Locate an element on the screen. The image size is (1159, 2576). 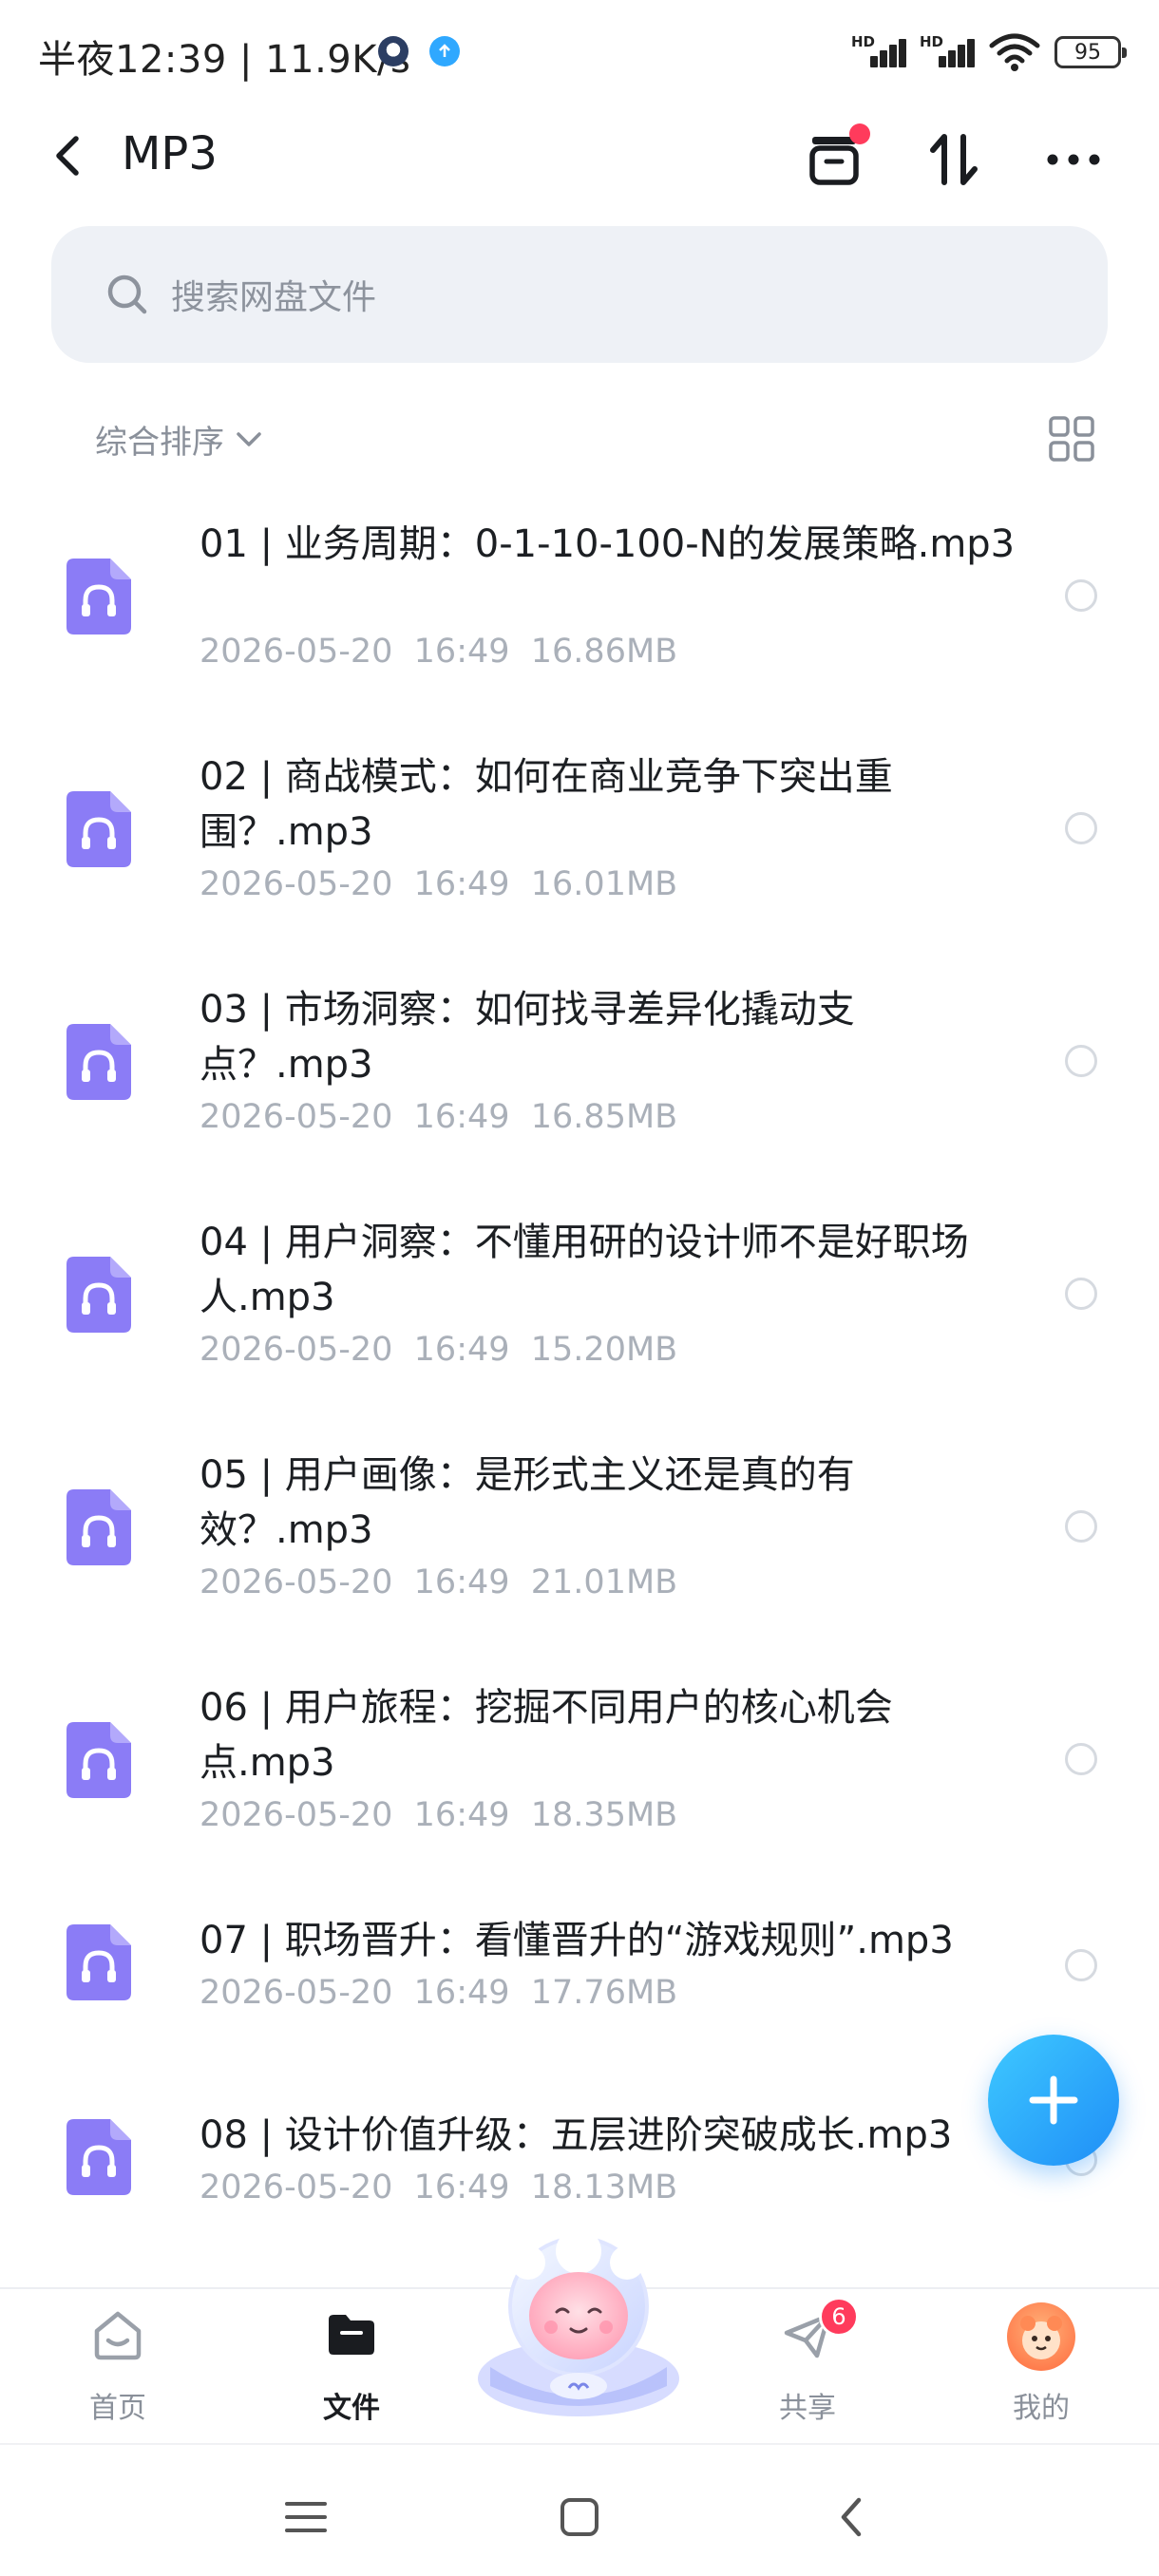
file-name: 01 | 业务周期：0-1-10-100-N的发展策略.mp3 is located at coordinates (608, 544).